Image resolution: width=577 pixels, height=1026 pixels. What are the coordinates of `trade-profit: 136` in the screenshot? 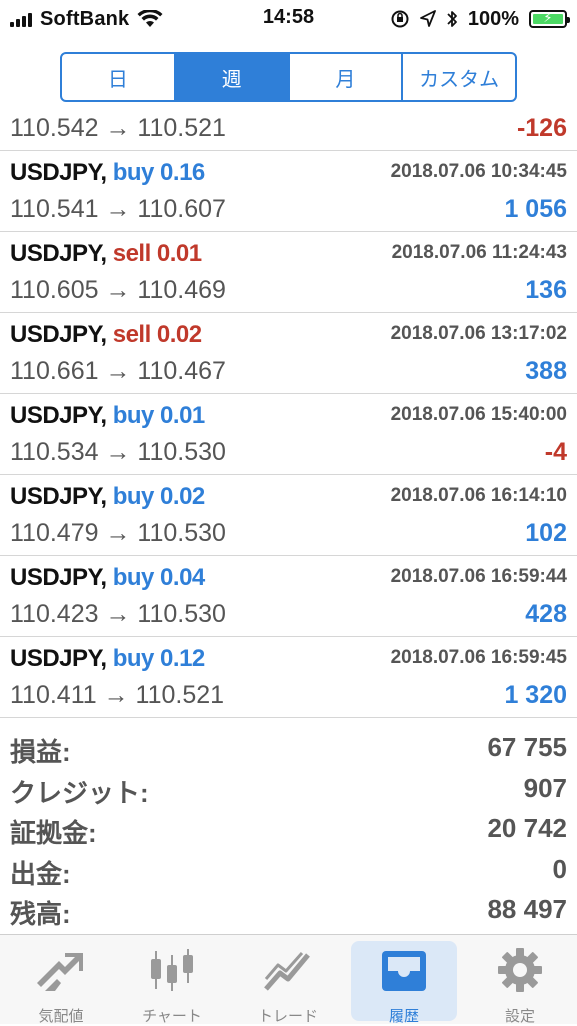 It's located at (546, 290).